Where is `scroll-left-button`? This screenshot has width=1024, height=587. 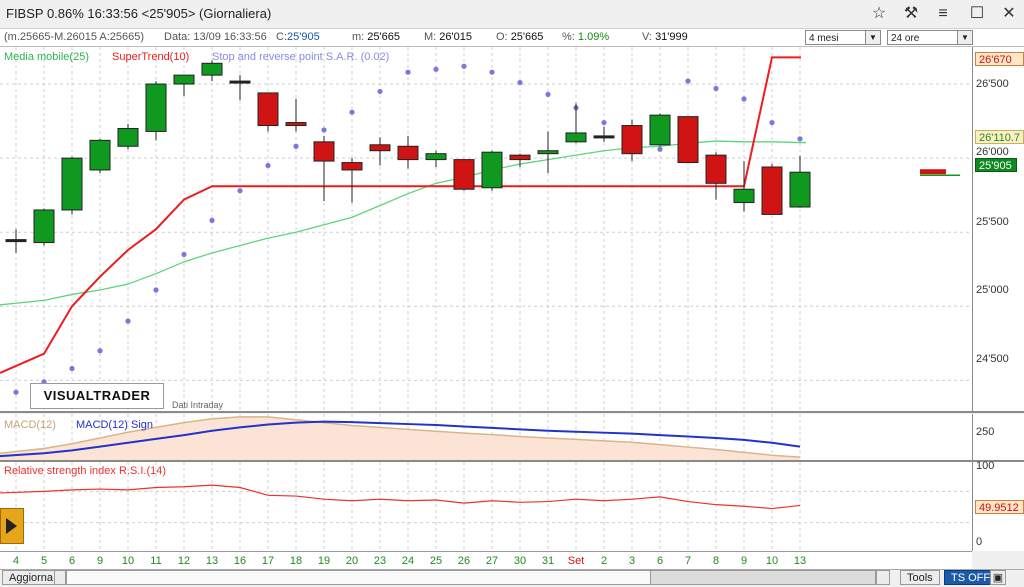 scroll-left-button is located at coordinates (60, 577).